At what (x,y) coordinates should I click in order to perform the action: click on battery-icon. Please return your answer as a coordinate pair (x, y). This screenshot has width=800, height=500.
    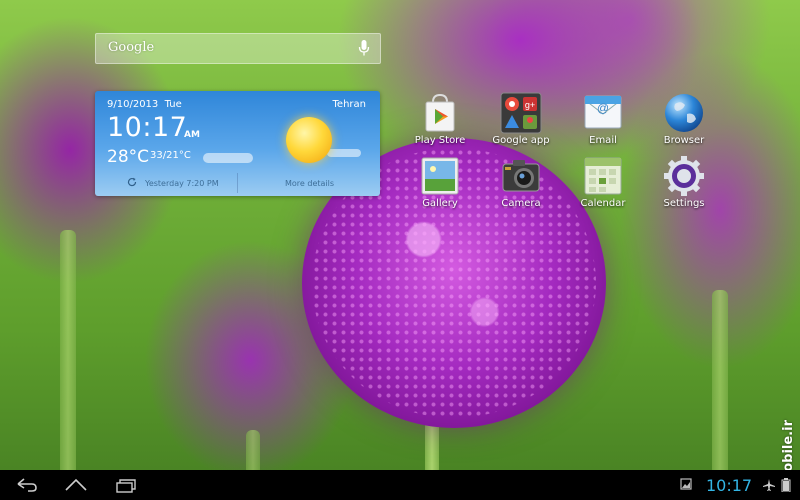
    Looking at the image, I should click on (786, 485).